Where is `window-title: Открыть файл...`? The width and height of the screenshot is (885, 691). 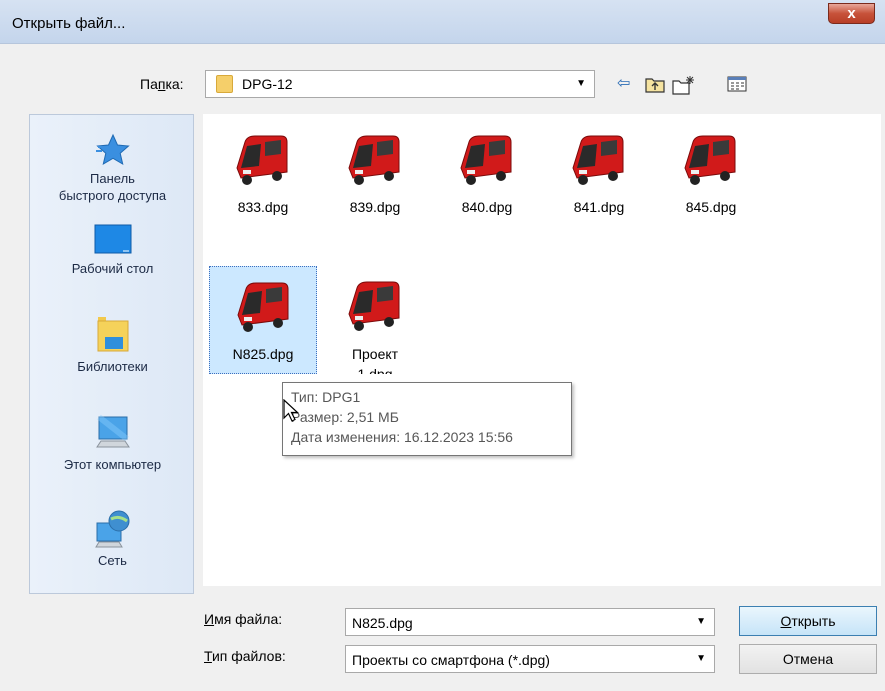
window-title: Открыть файл... is located at coordinates (69, 23).